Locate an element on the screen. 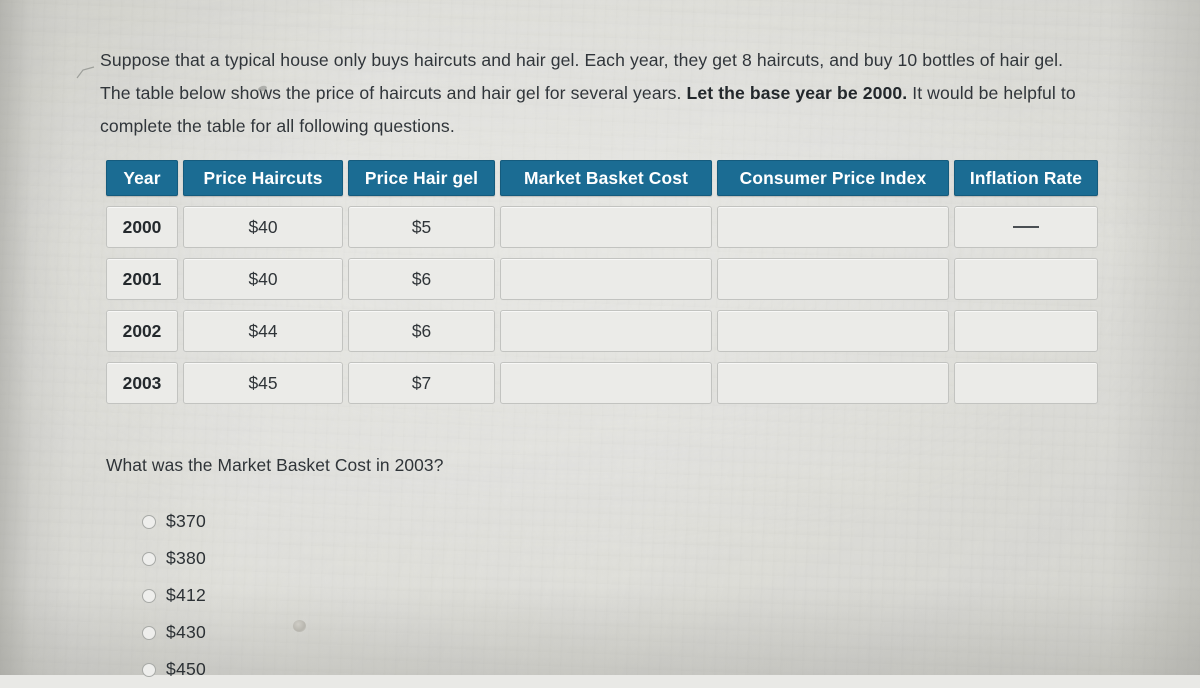 The height and width of the screenshot is (688, 1200). answer-option: $430 is located at coordinates (174, 632).